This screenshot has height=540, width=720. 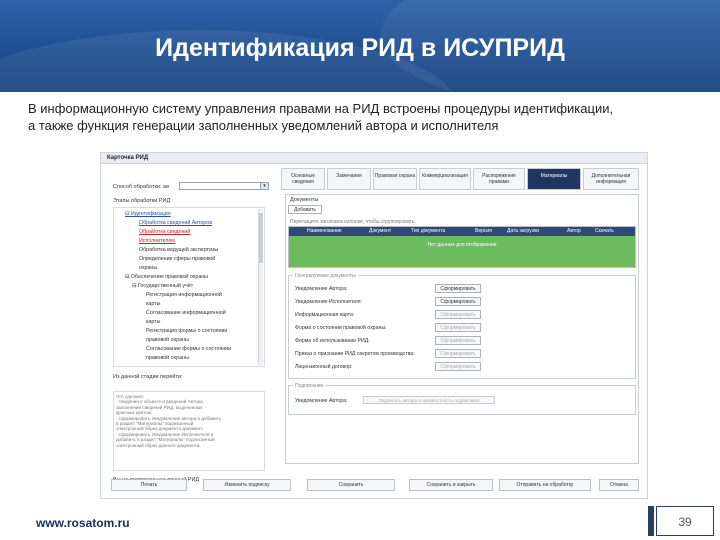 What do you see at coordinates (445, 179) in the screenshot?
I see `tab: Коммерциализация` at bounding box center [445, 179].